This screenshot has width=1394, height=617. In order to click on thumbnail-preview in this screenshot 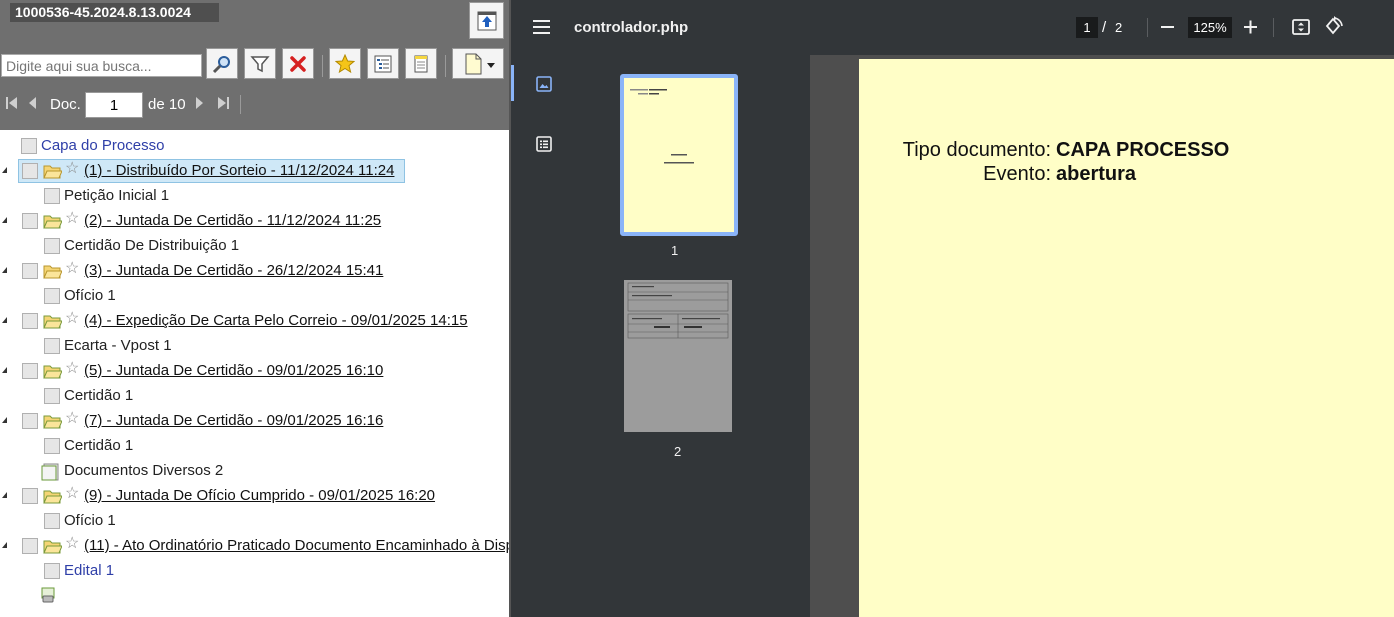, I will do `click(662, 126)`.